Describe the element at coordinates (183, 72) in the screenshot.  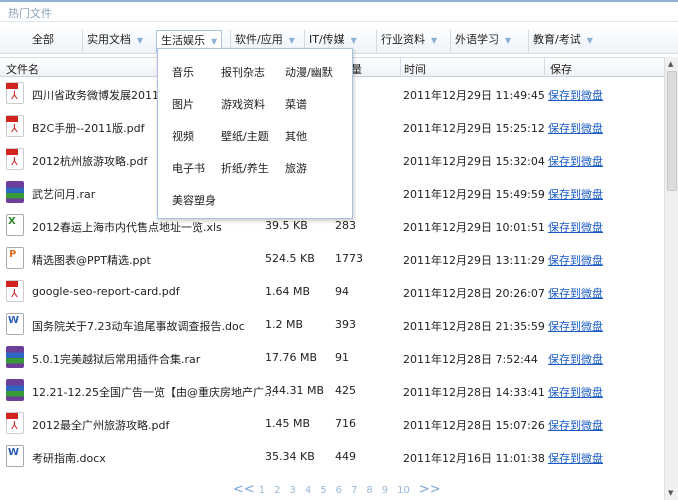
I see `dropdown-item: 音乐` at that location.